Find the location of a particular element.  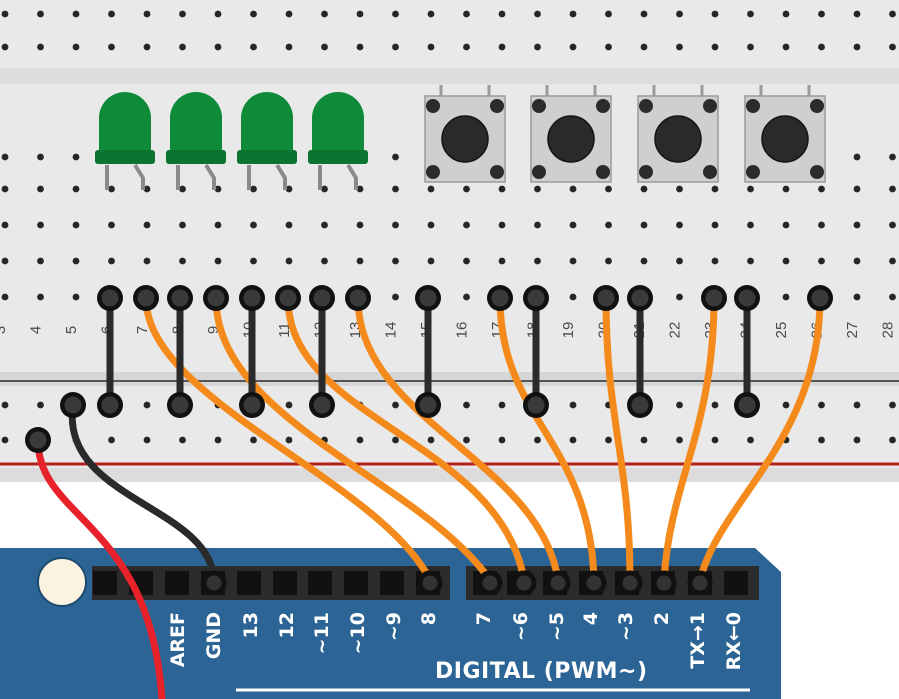

pin-label: ~10 is located at coordinates (358, 633).